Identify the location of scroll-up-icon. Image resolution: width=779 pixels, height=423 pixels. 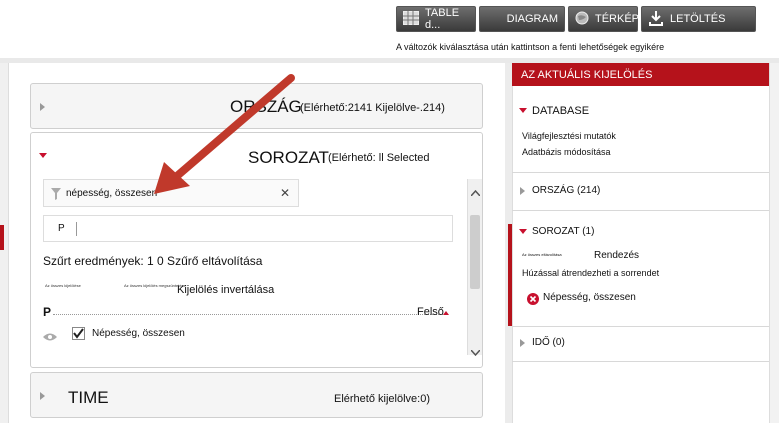
(475, 192).